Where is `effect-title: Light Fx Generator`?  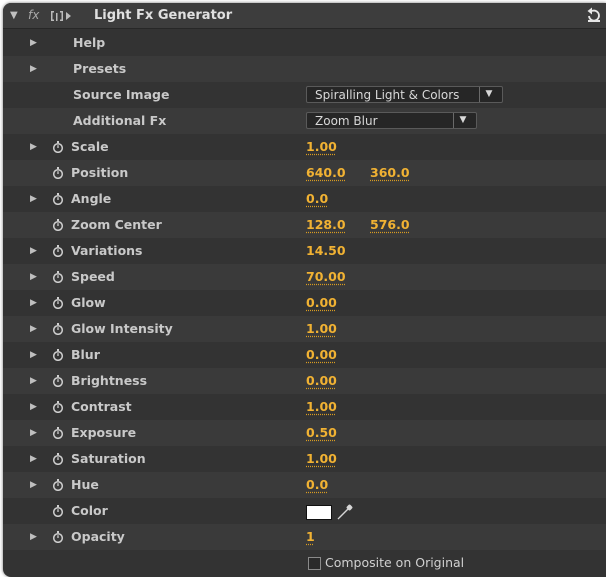
effect-title: Light Fx Generator is located at coordinates (163, 15).